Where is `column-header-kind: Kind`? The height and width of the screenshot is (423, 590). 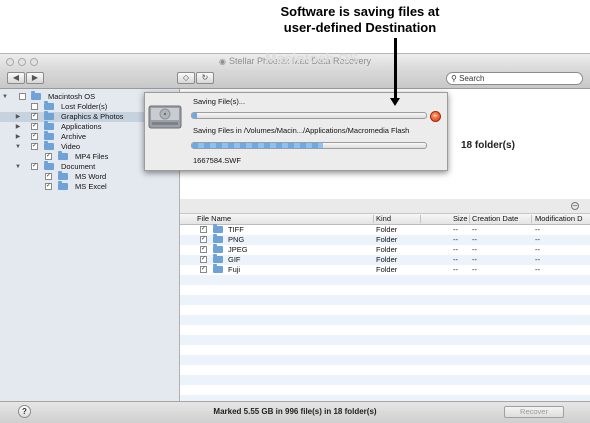 column-header-kind: Kind is located at coordinates (383, 219).